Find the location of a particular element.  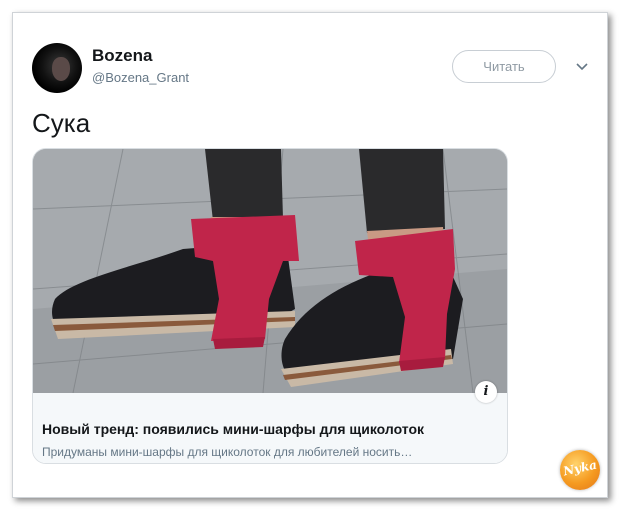

watermark-text: Nyka is located at coordinates (580, 468).